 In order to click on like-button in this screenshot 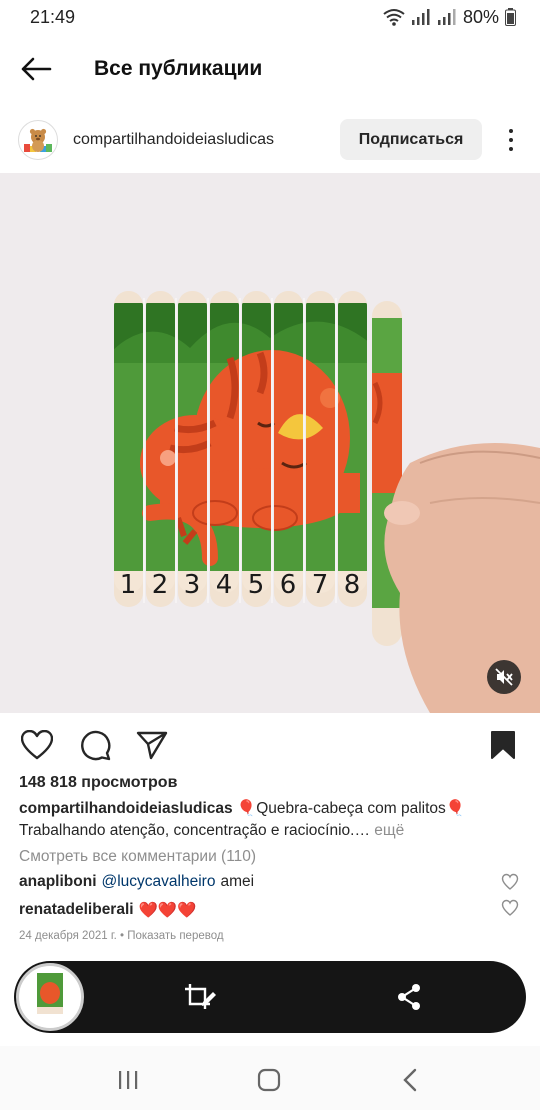, I will do `click(37, 745)`.